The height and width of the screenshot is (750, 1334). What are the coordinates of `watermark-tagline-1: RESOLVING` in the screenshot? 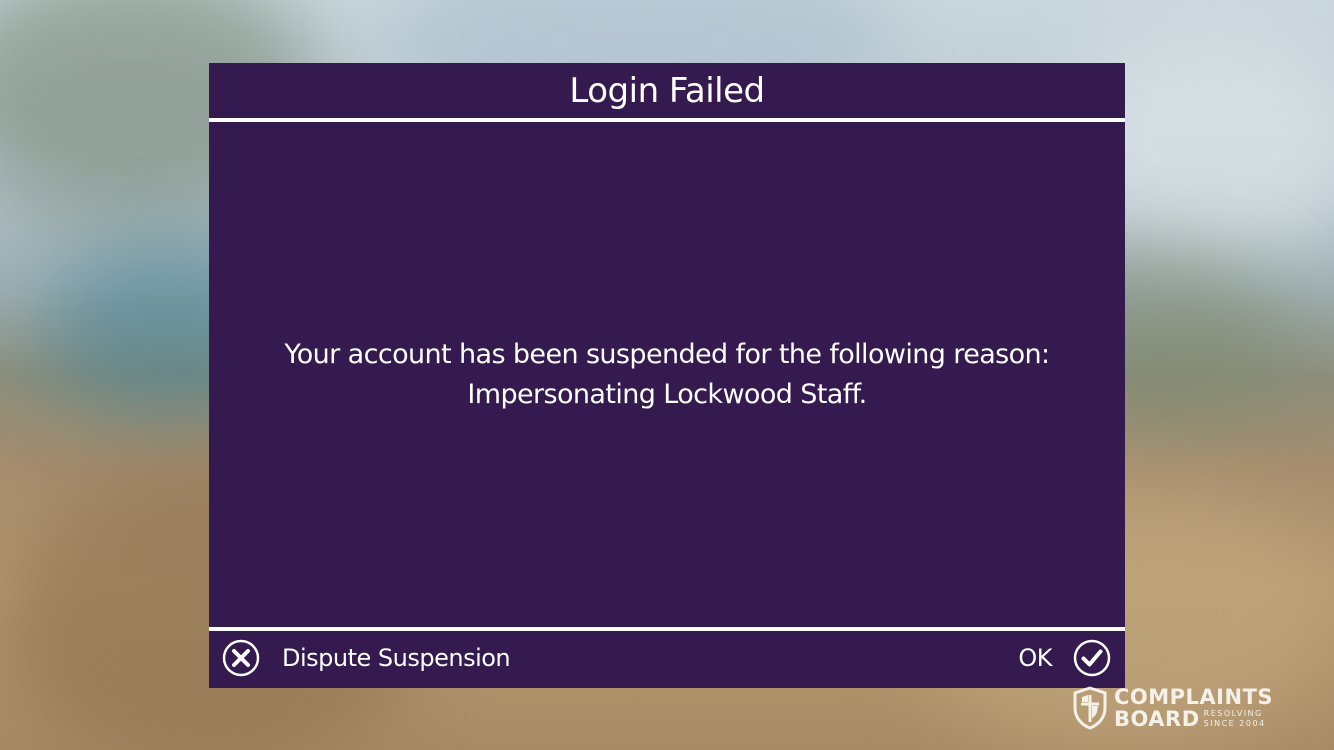 It's located at (1233, 713).